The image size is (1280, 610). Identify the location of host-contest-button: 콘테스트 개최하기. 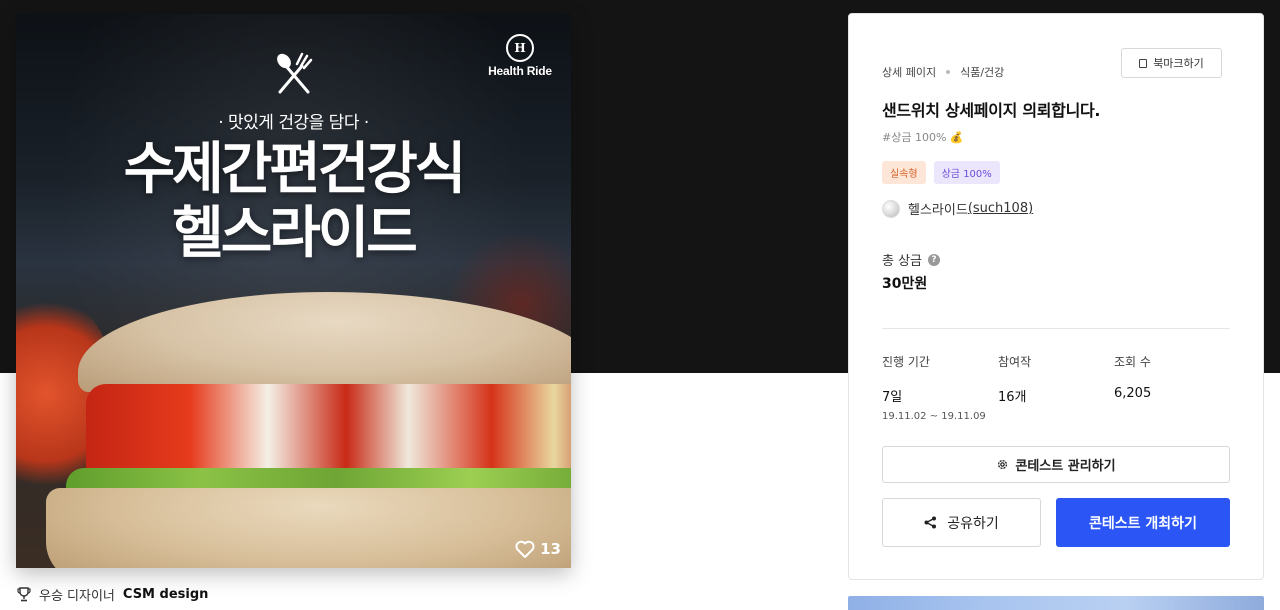
(1143, 522).